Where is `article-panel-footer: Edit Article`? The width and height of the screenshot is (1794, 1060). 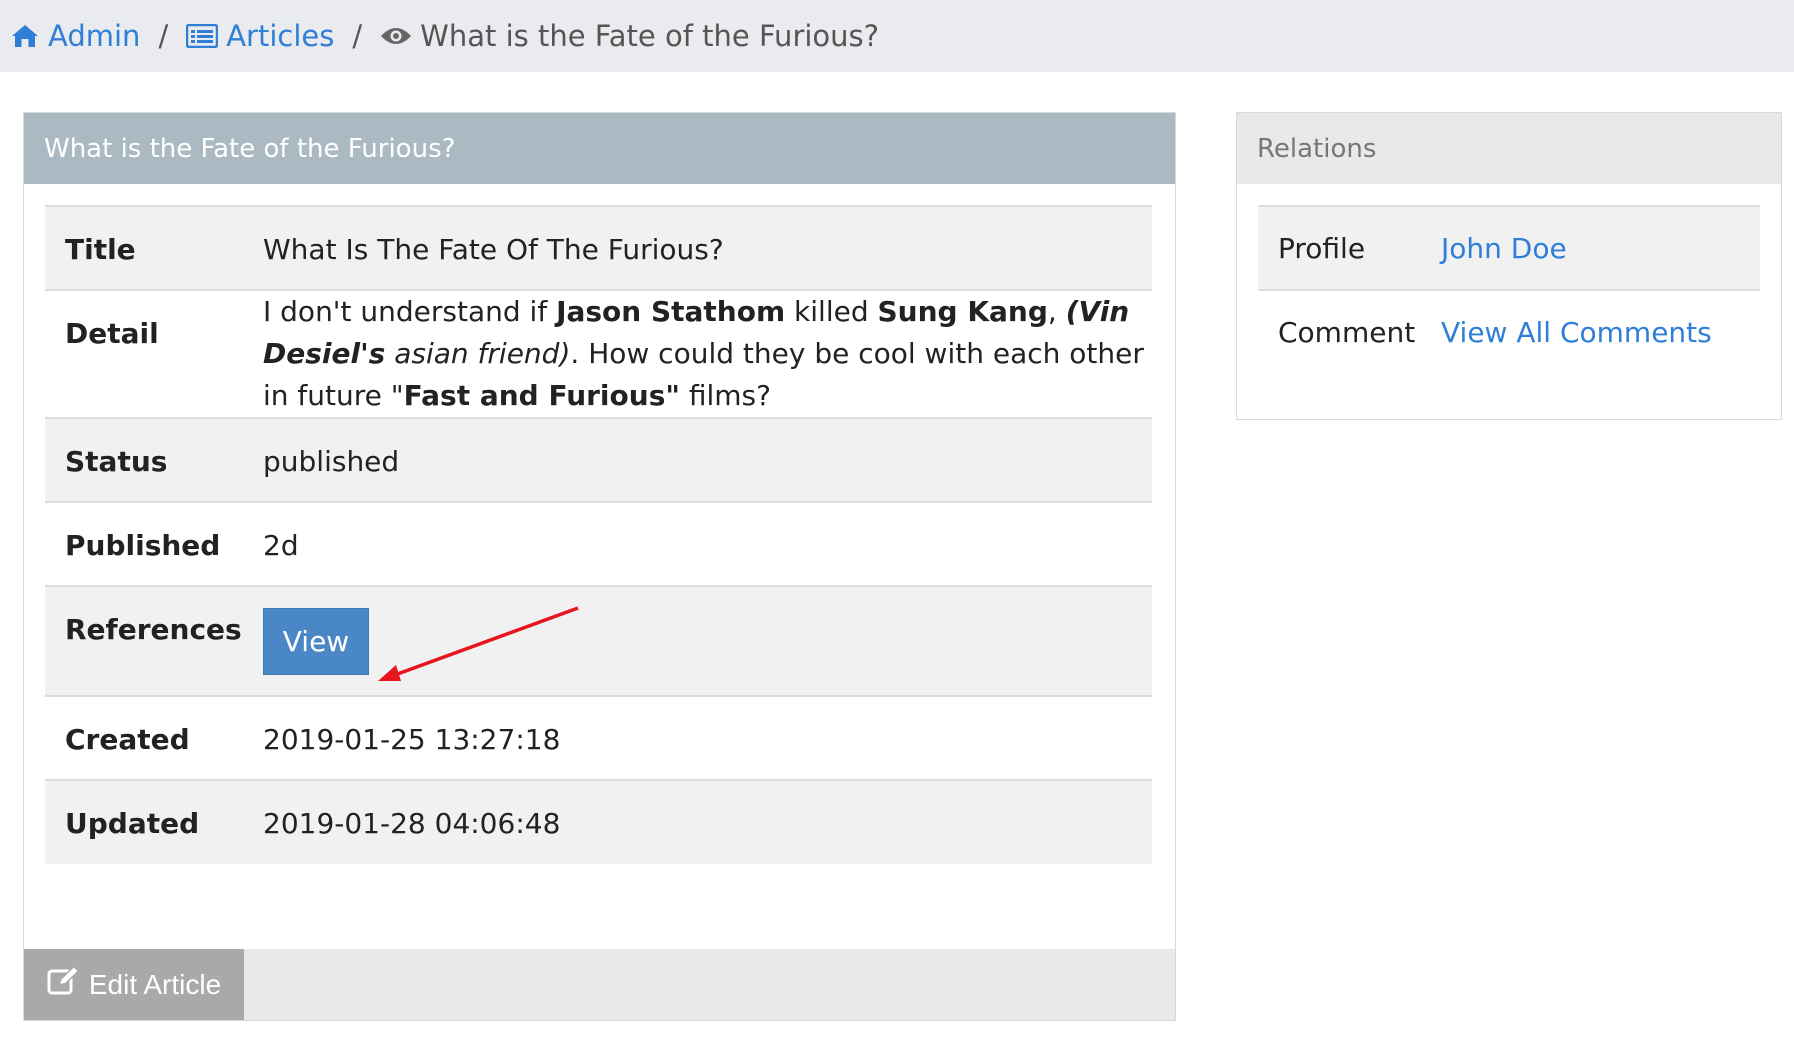
article-panel-footer: Edit Article is located at coordinates (599, 984).